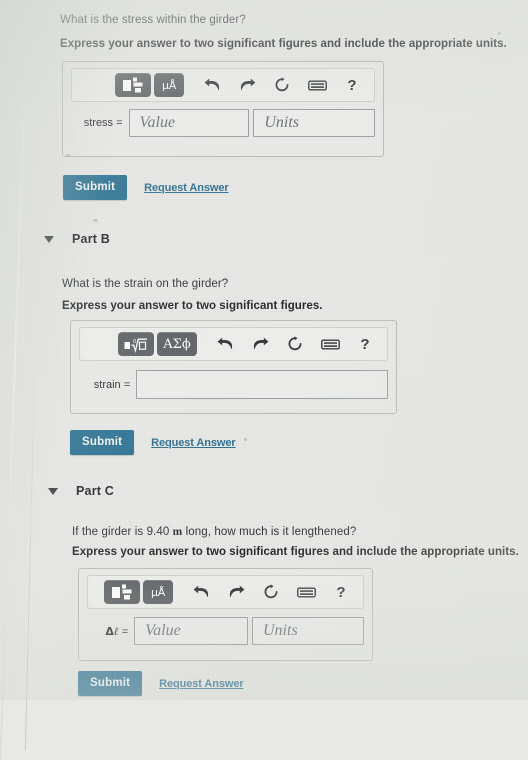 Image resolution: width=528 pixels, height=760 pixels. Describe the element at coordinates (110, 683) in the screenshot. I see `part-c-submit-button: Submit` at that location.